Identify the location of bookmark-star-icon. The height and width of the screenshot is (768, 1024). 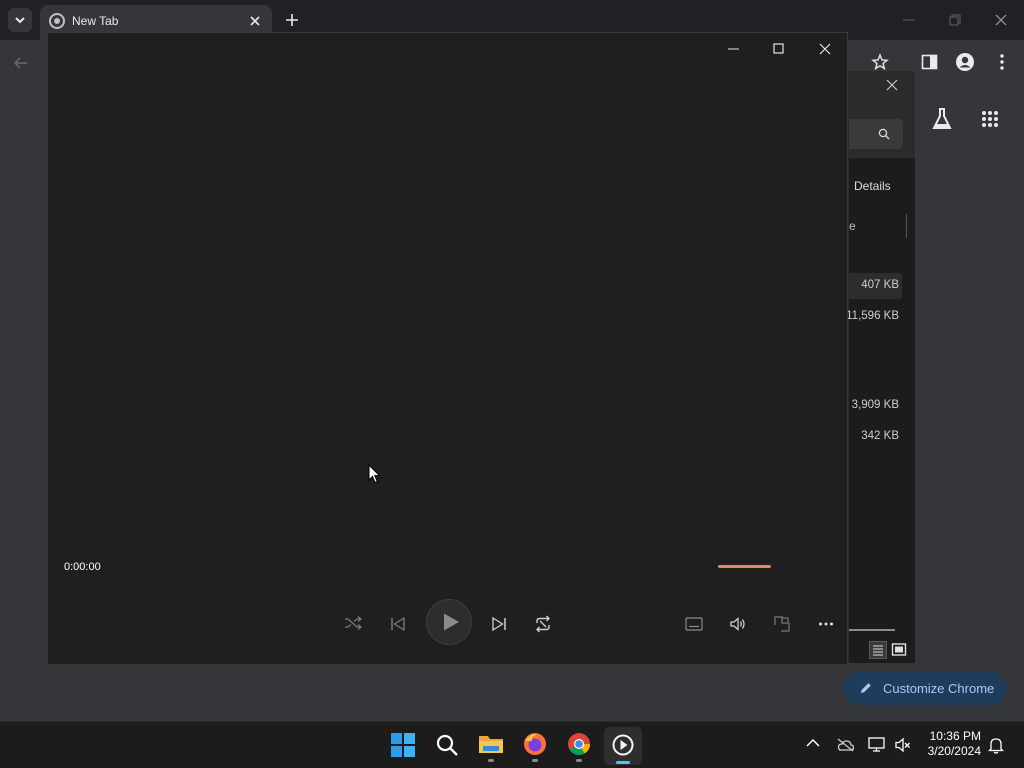
(880, 62).